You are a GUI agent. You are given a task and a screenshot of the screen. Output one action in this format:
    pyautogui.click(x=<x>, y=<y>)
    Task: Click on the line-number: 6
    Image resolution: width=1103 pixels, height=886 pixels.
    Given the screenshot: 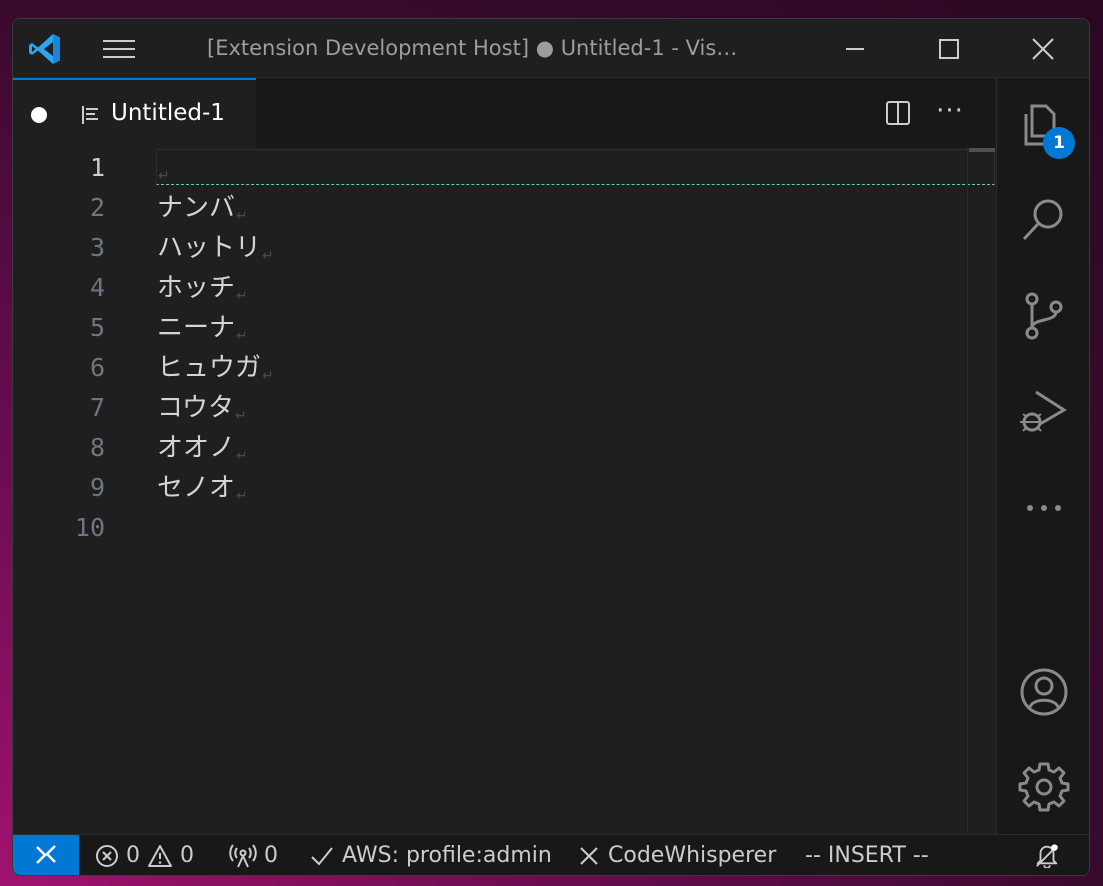 What is the action you would take?
    pyautogui.click(x=97, y=367)
    